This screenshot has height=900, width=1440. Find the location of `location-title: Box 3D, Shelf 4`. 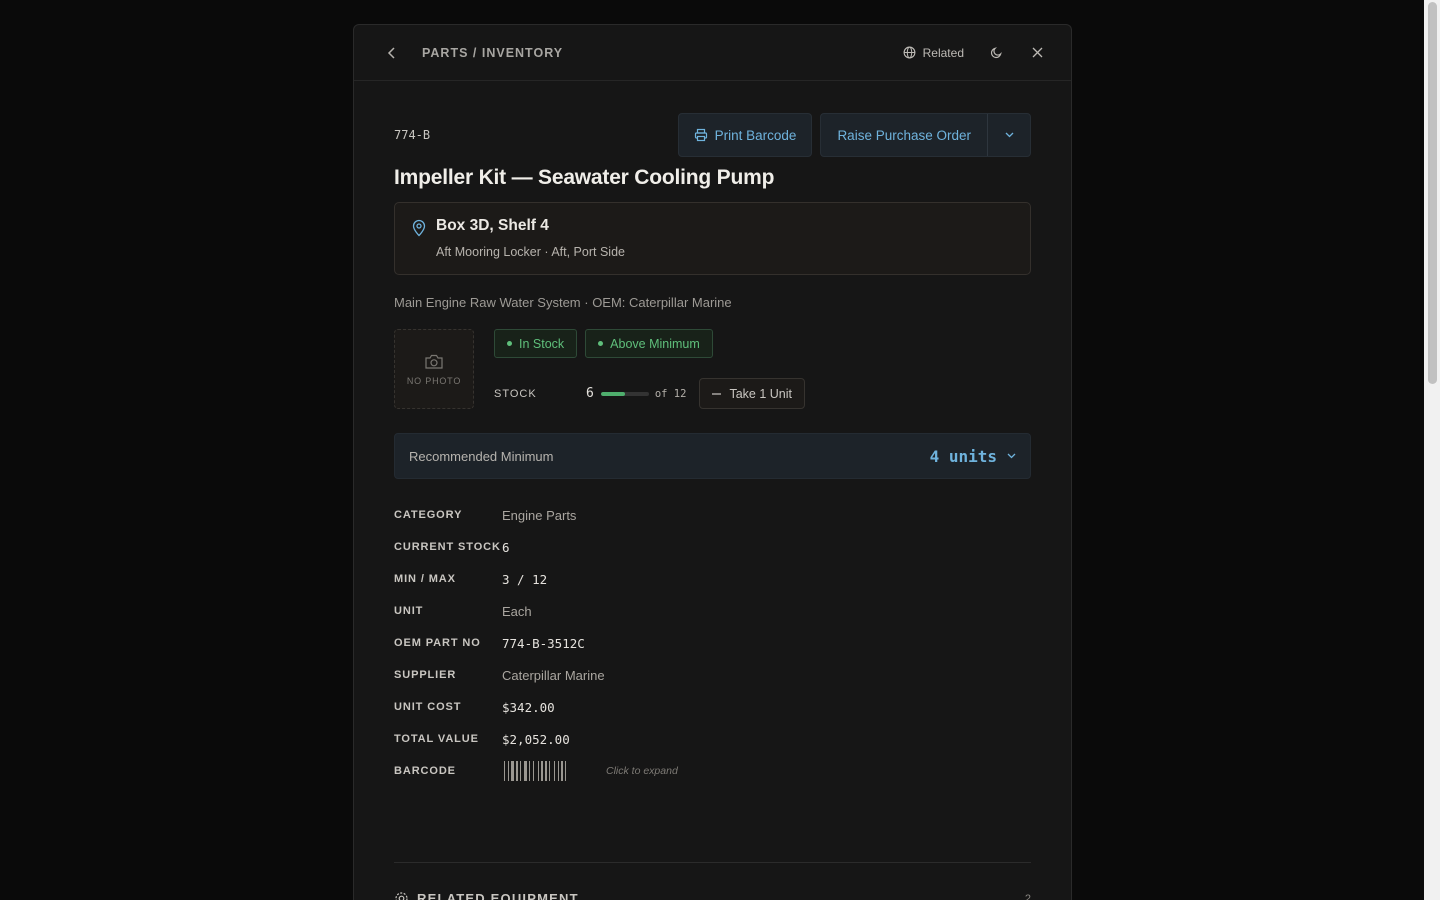

location-title: Box 3D, Shelf 4 is located at coordinates (492, 225).